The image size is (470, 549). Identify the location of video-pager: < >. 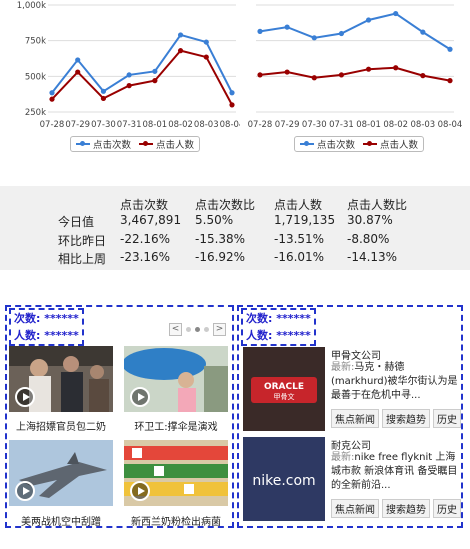
(197, 329).